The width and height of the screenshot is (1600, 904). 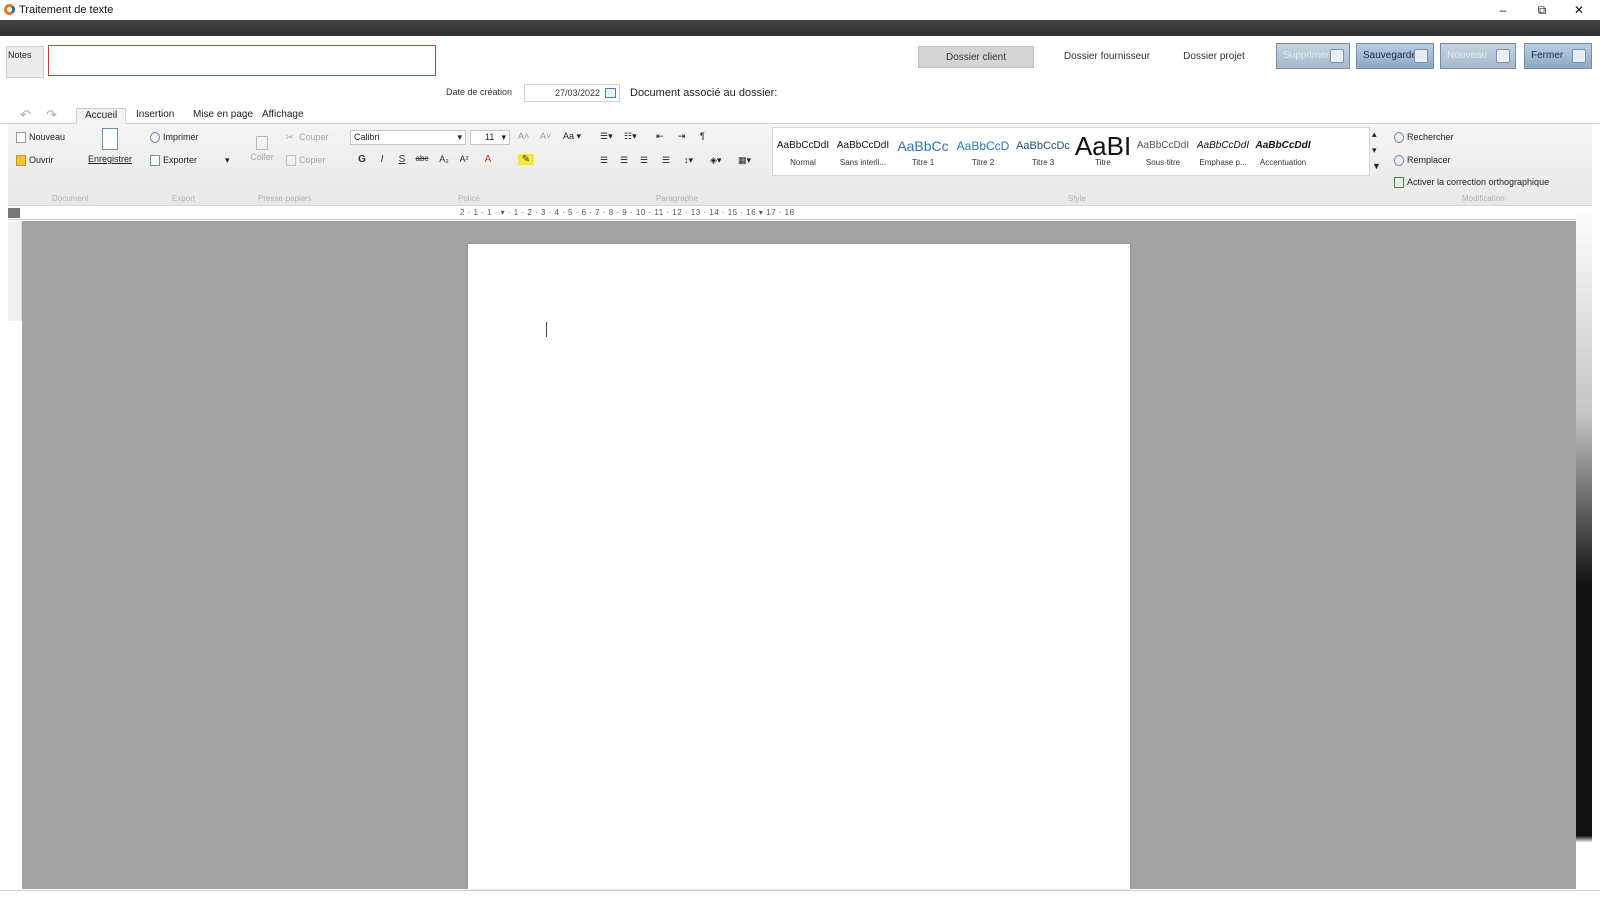 I want to click on font-family-value: Calibri, so click(x=367, y=137).